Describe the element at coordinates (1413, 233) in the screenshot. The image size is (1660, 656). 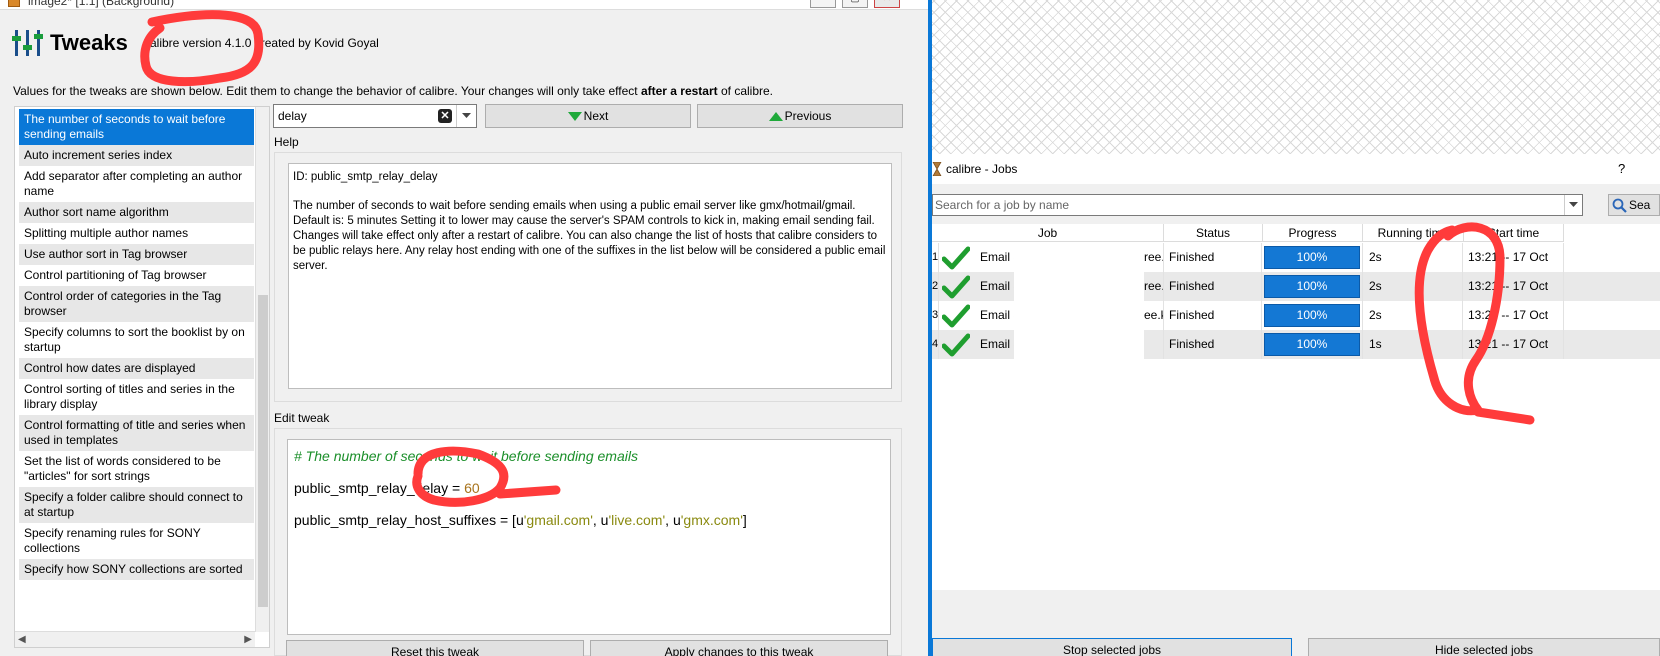
I see `column-header-running-time: Running time` at that location.